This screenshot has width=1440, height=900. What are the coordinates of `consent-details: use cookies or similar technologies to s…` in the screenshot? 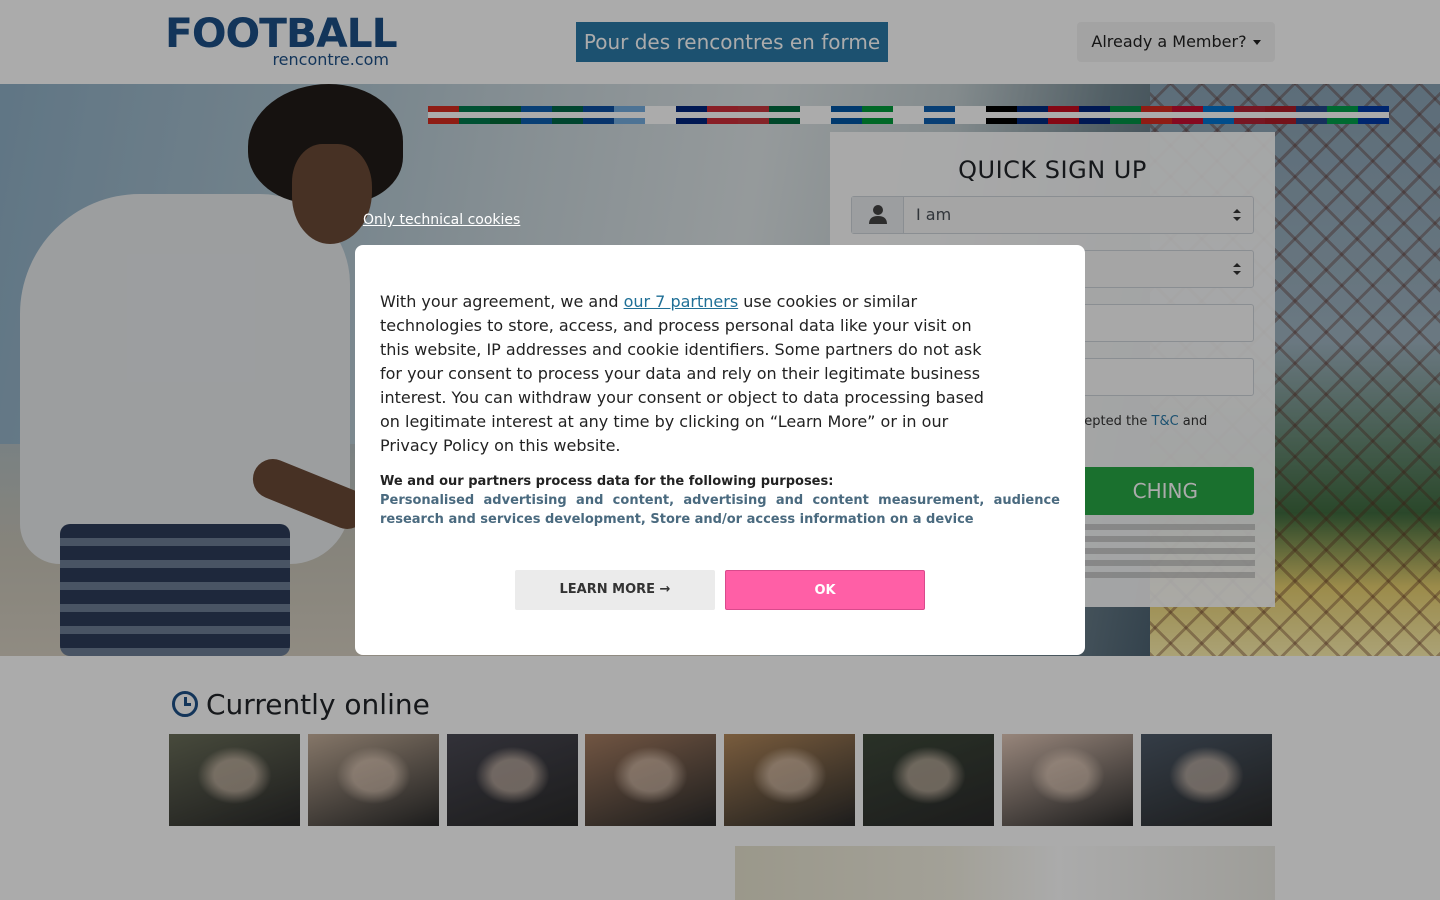 It's located at (682, 373).